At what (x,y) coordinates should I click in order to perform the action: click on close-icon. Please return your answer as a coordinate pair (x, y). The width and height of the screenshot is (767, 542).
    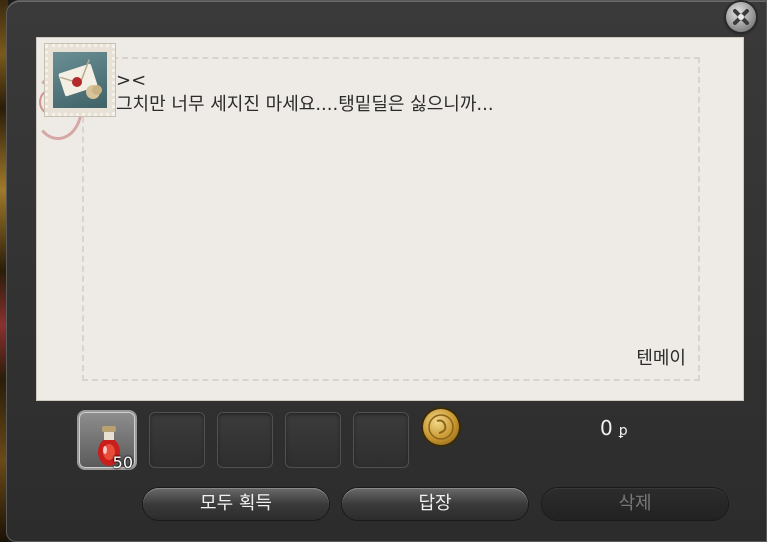
    Looking at the image, I should click on (741, 17).